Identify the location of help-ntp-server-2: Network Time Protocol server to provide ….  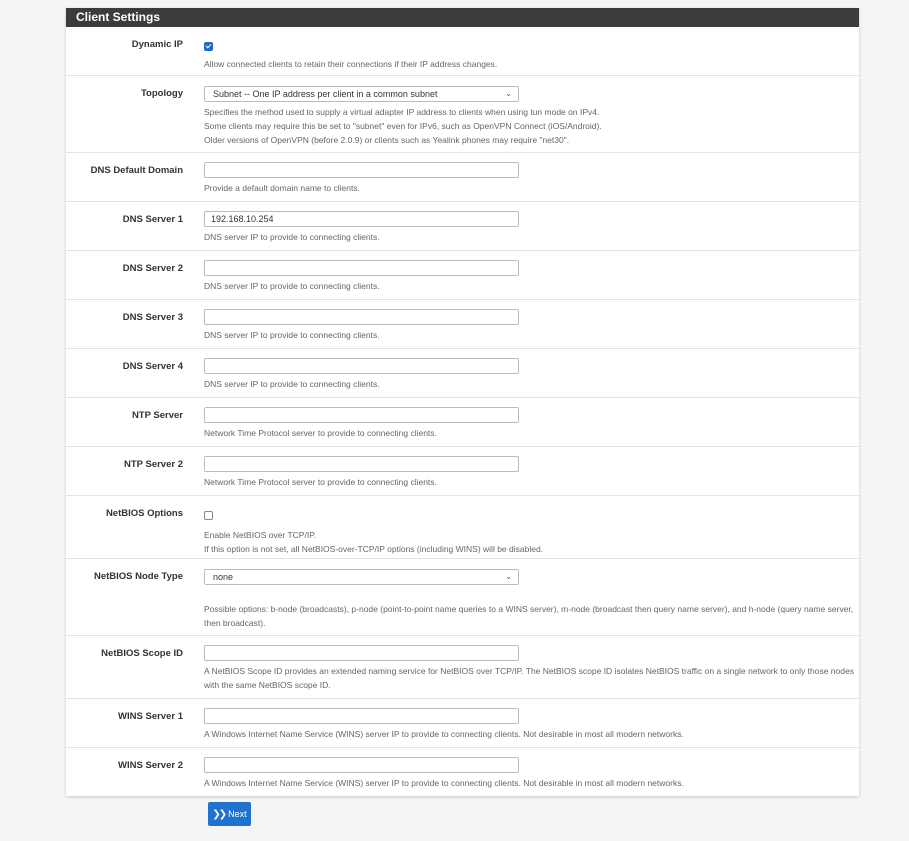
(320, 482).